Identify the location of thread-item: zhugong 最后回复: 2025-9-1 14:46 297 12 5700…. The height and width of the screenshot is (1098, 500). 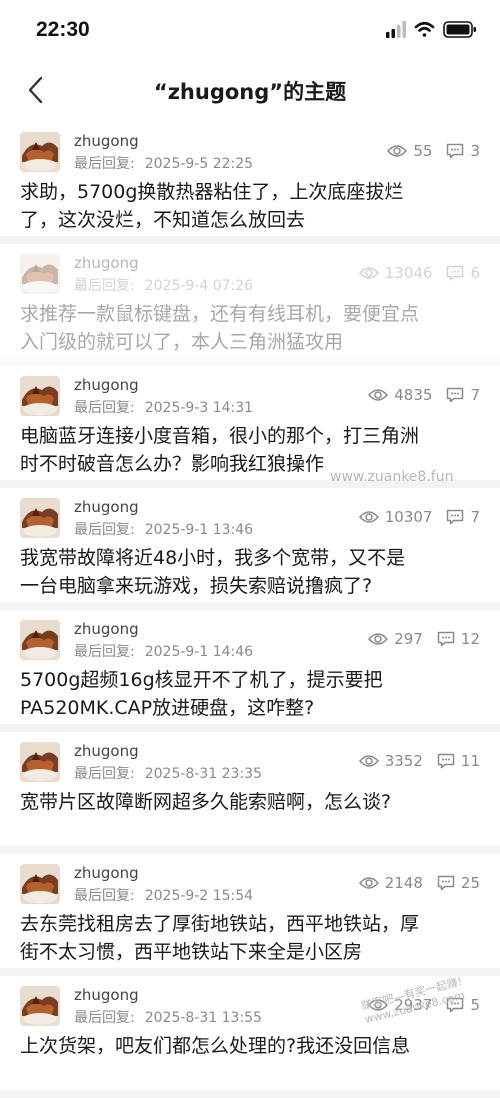
(250, 671).